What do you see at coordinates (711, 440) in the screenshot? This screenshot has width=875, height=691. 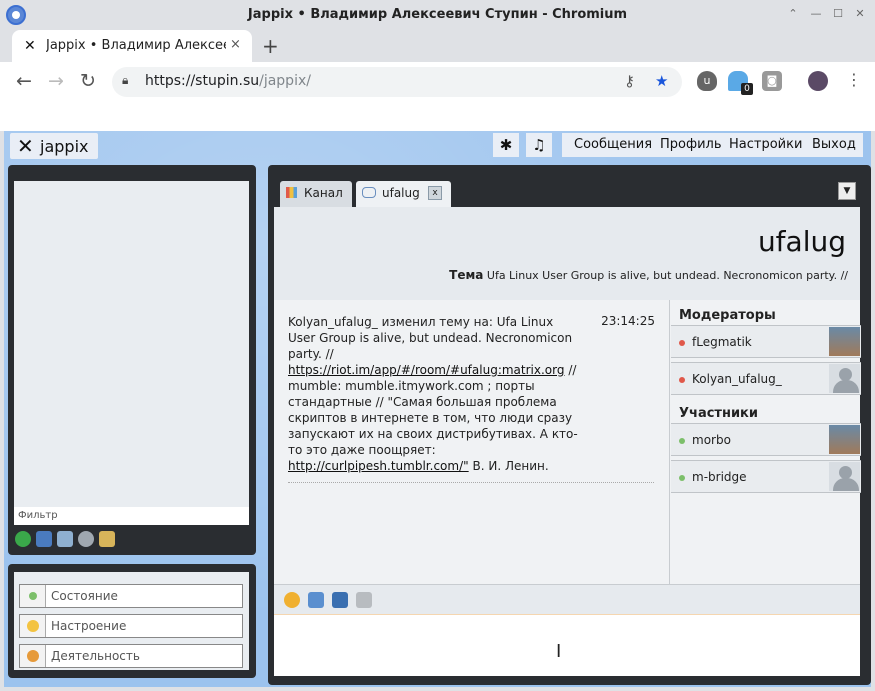 I see `occupant-name: morbo` at bounding box center [711, 440].